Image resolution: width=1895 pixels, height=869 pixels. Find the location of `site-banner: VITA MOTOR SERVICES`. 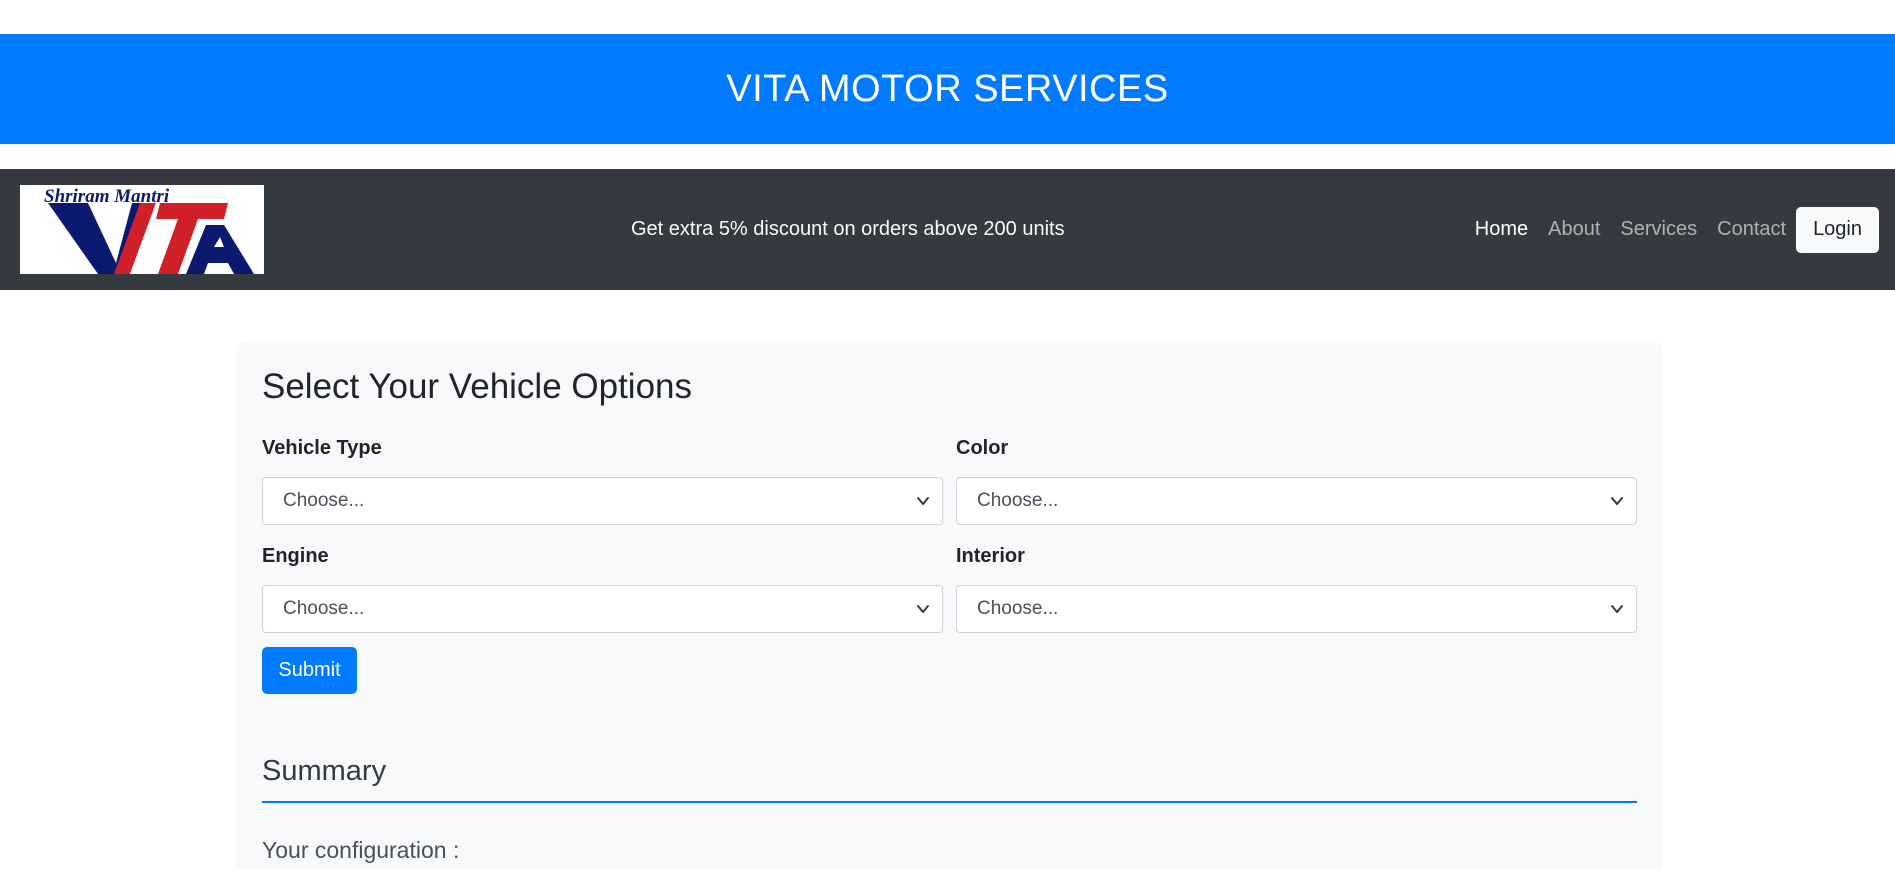

site-banner: VITA MOTOR SERVICES is located at coordinates (947, 89).